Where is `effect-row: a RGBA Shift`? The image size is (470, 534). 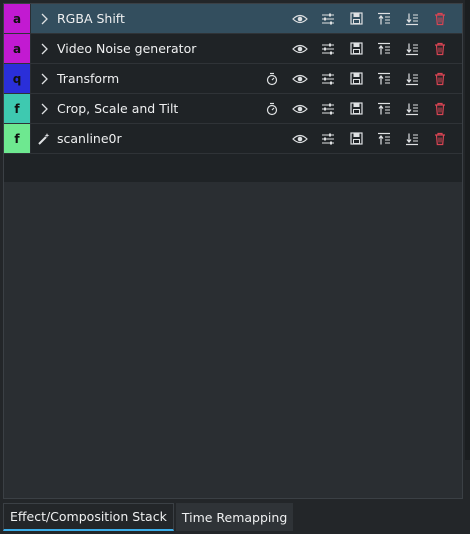
effect-row: a RGBA Shift is located at coordinates (233, 19).